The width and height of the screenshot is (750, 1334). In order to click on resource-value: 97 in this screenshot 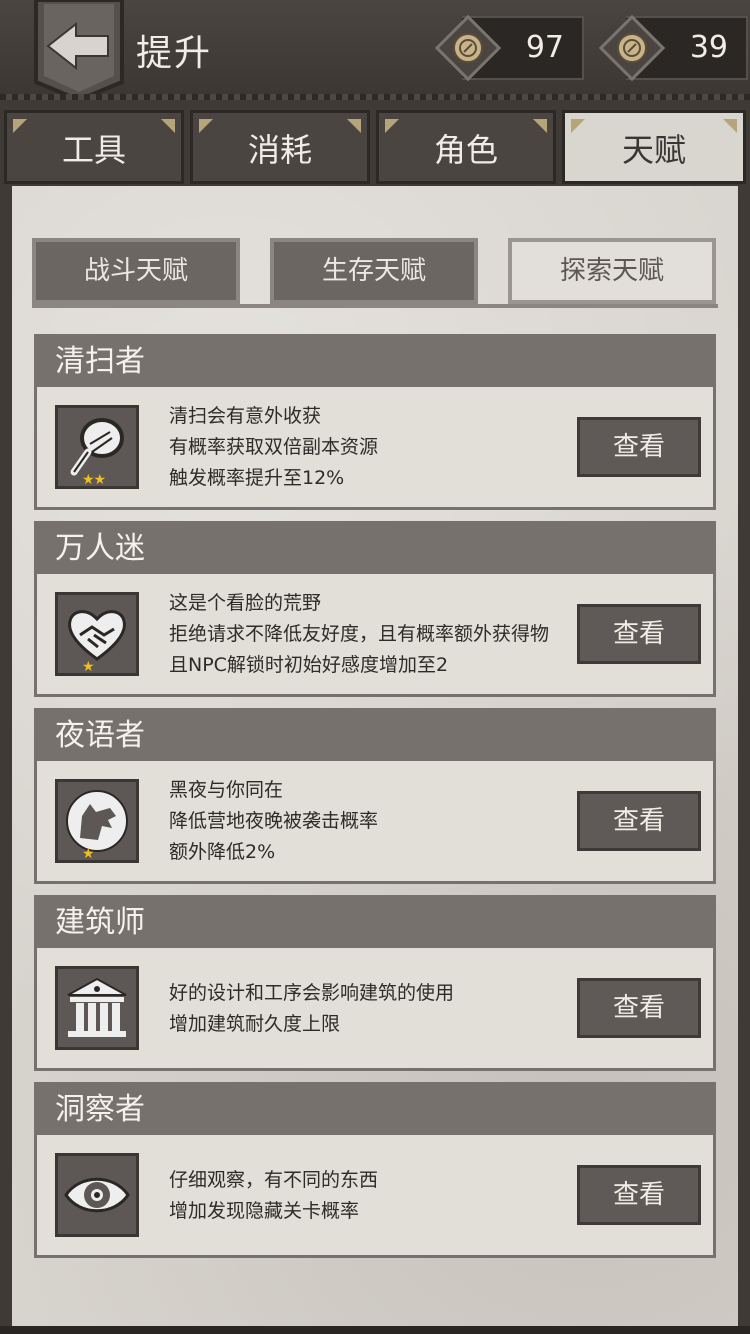, I will do `click(544, 47)`.